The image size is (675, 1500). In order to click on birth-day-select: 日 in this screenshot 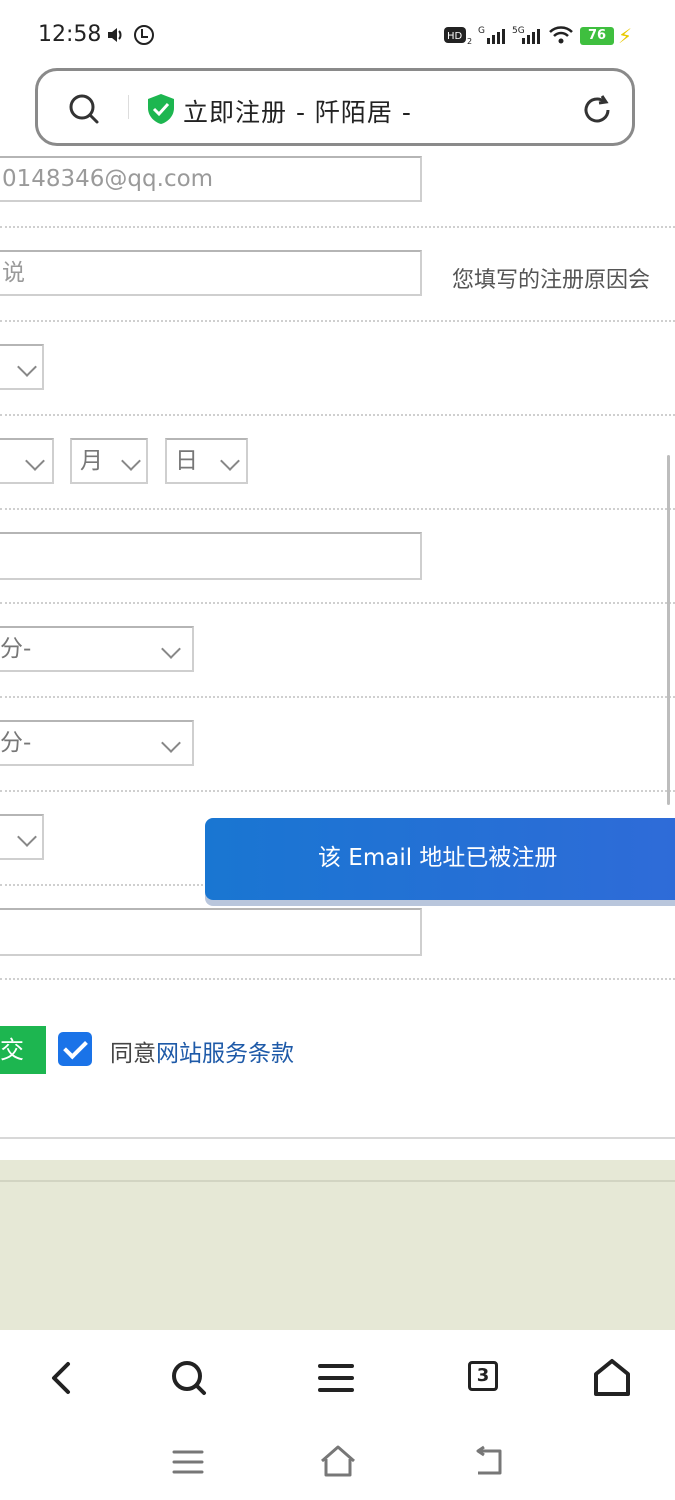, I will do `click(206, 461)`.